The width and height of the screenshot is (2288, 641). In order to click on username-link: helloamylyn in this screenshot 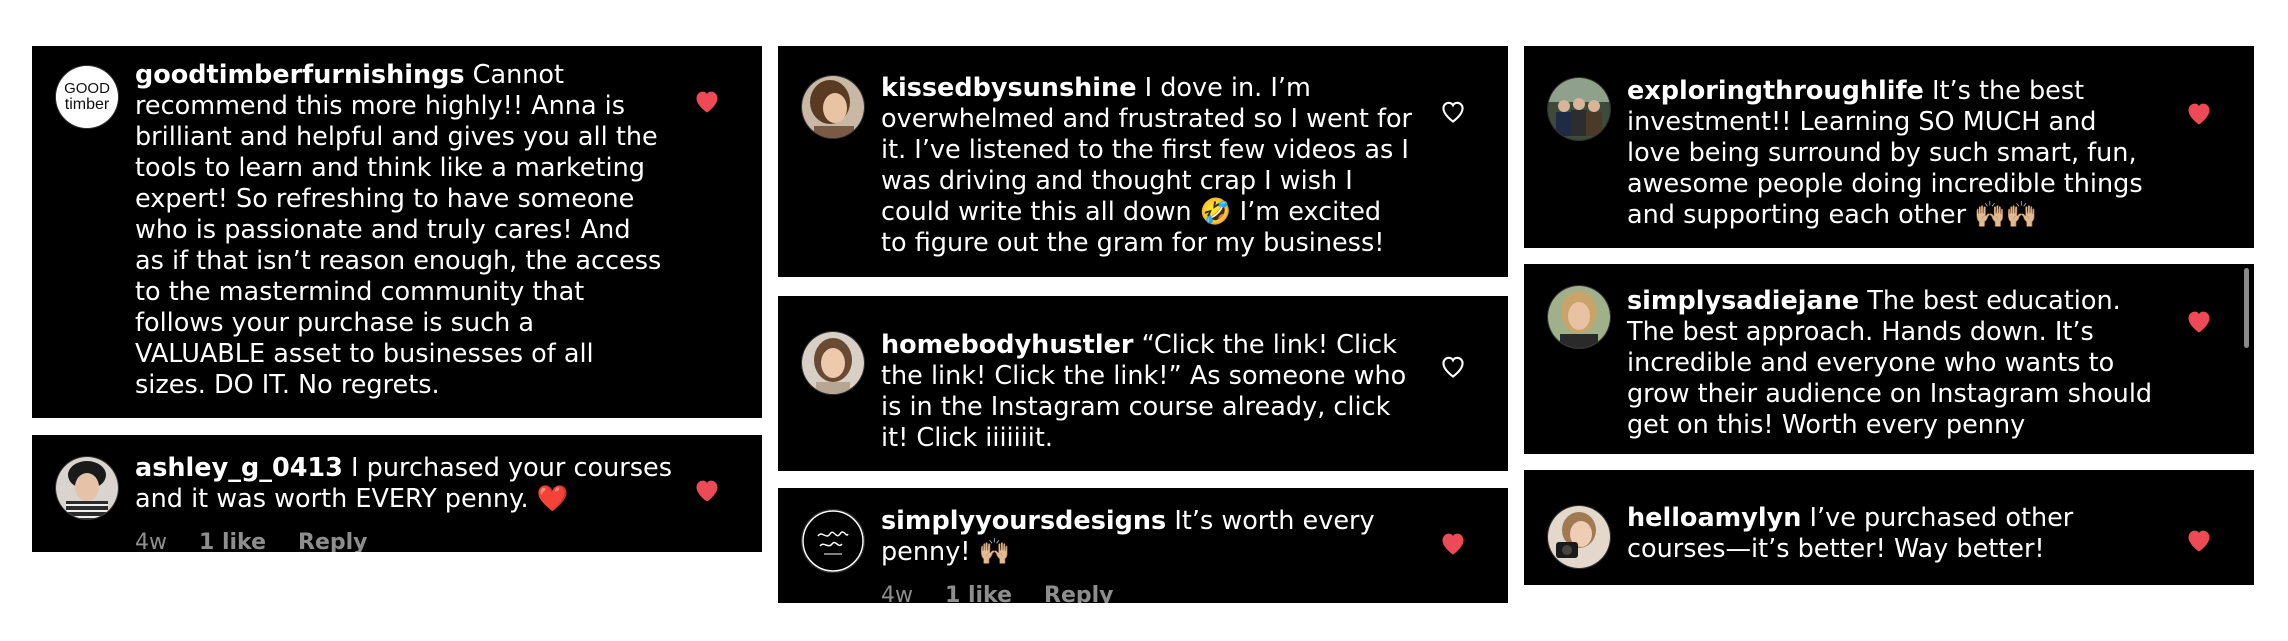, I will do `click(1714, 518)`.